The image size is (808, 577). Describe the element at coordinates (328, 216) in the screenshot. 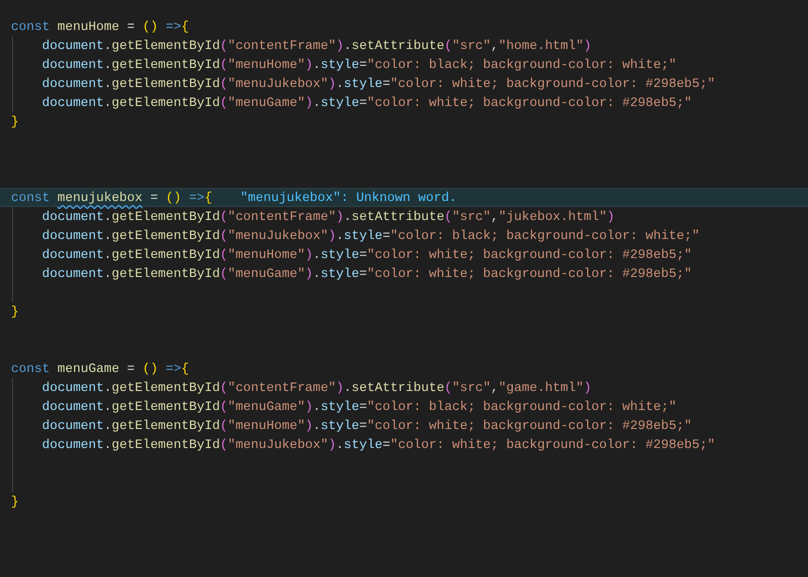

I see `code-line: document.getElementById("contentFrame").setAttribute("src","jukebox.html")` at that location.